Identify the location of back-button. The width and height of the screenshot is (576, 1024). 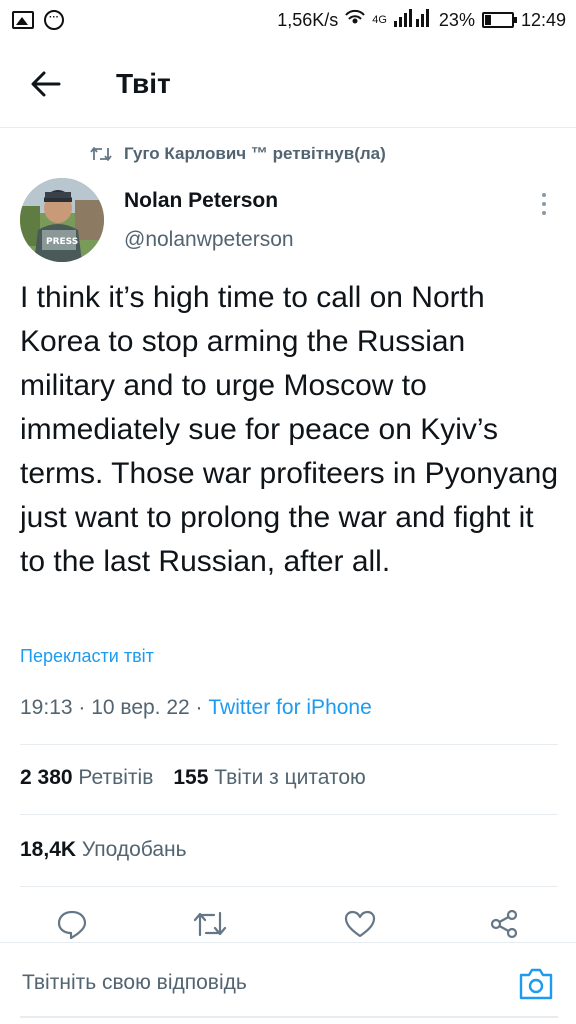
(46, 84).